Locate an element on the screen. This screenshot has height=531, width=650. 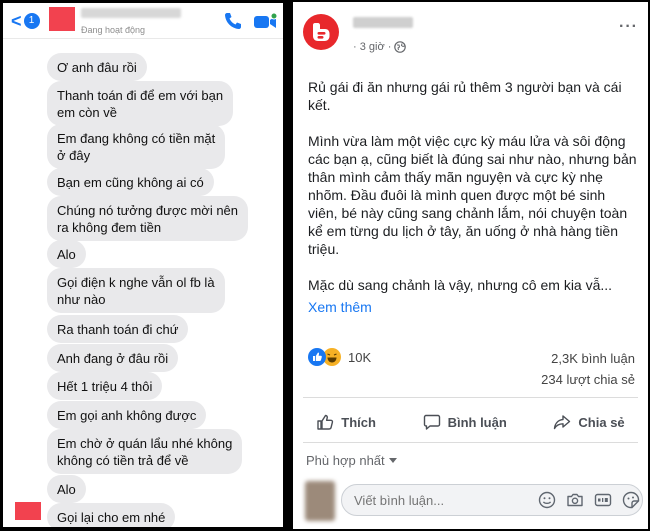
post-meta: · 3 giờ · is located at coordinates (380, 47).